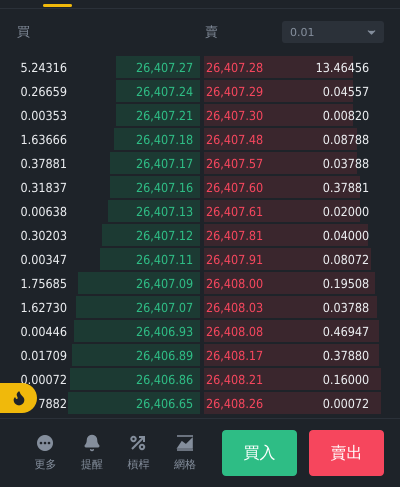  I want to click on ask-price: 26,408.08, so click(235, 331).